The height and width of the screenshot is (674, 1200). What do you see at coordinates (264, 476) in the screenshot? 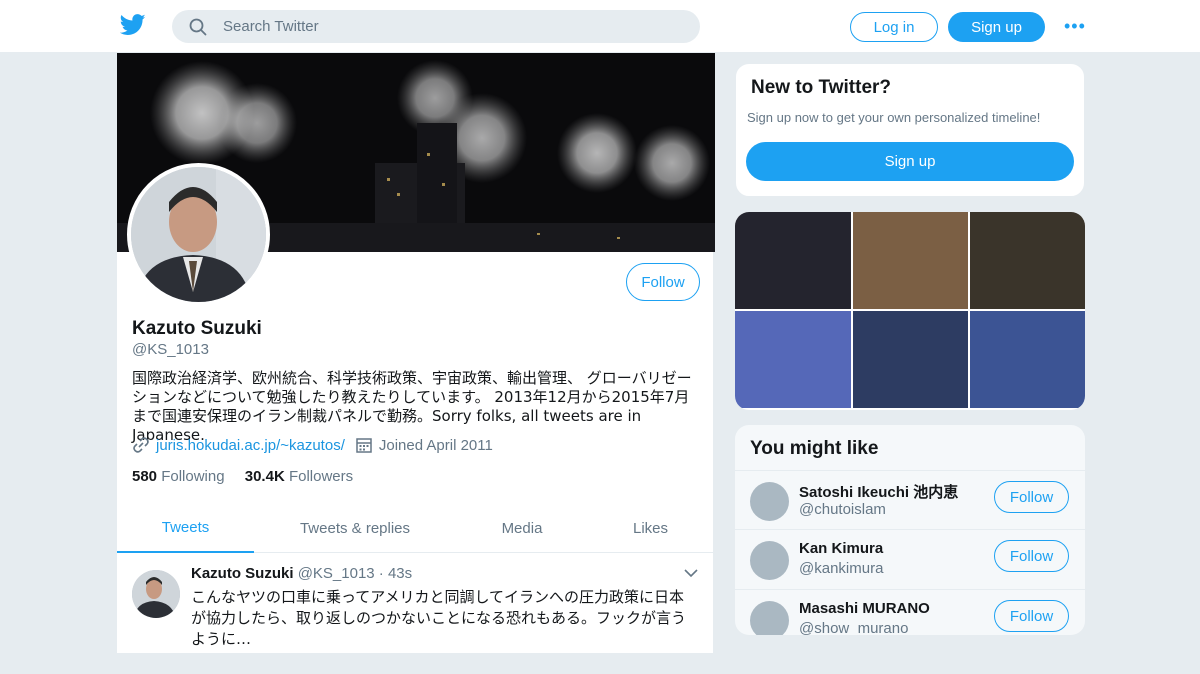
I see `followers-count: 30.4K` at bounding box center [264, 476].